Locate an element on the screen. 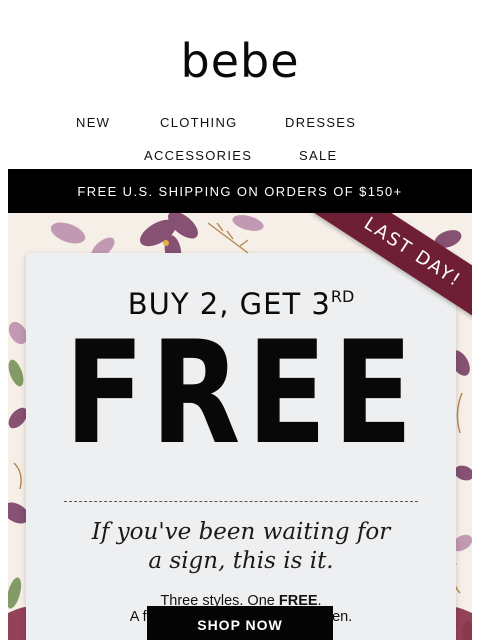 This screenshot has width=480, height=640. script-line-2: a sign, this is it. is located at coordinates (241, 561).